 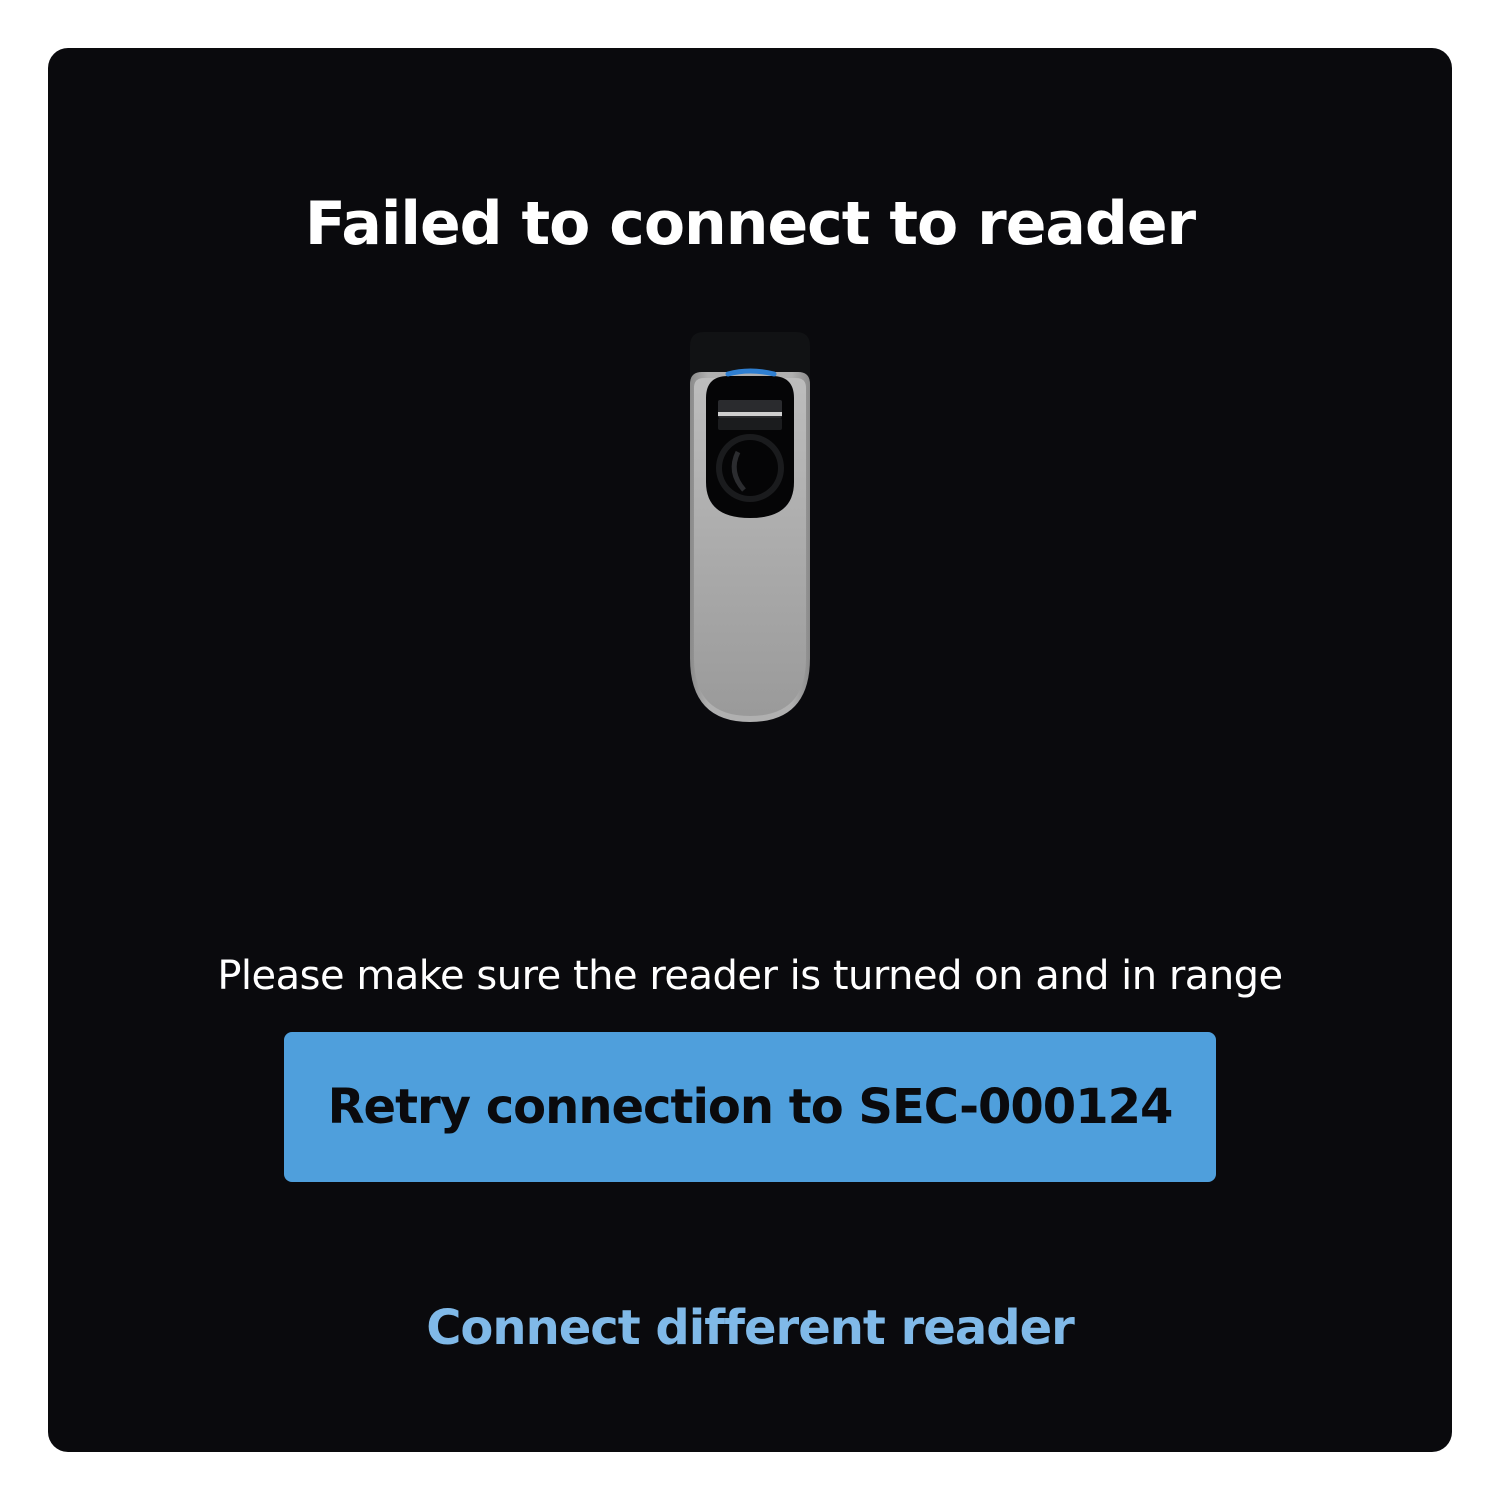 What do you see at coordinates (750, 1107) in the screenshot?
I see `retry-connection-button: Retry connection to SEC-000124` at bounding box center [750, 1107].